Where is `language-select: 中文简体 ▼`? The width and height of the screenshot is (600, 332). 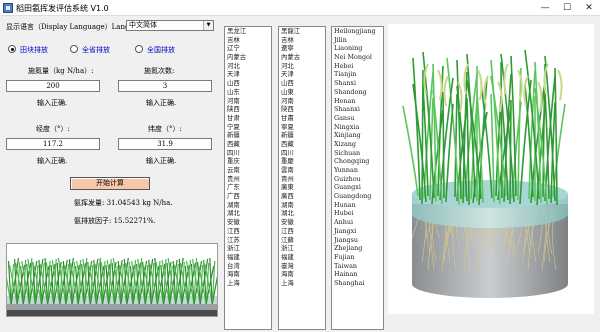
language-select: 中文简体 ▼ is located at coordinates (170, 25).